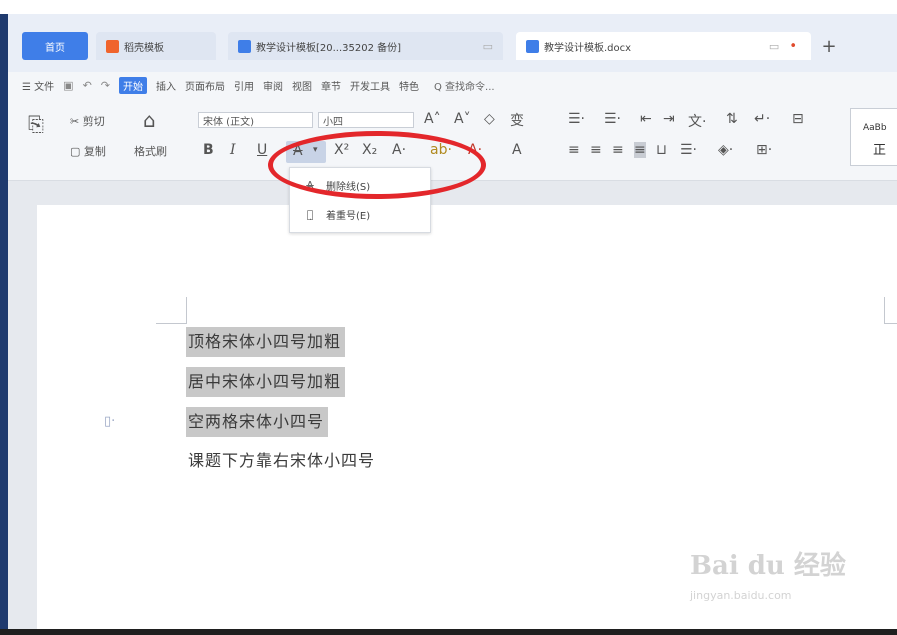 The image size is (897, 635). I want to click on document-line: 课题下方靠右宋体小四号, so click(282, 461).